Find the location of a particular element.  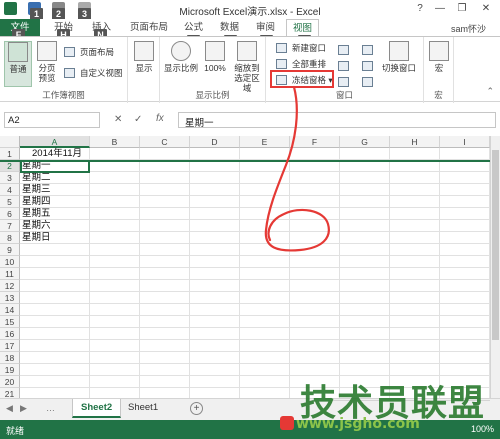

macros-button: 宏 is located at coordinates (439, 57).